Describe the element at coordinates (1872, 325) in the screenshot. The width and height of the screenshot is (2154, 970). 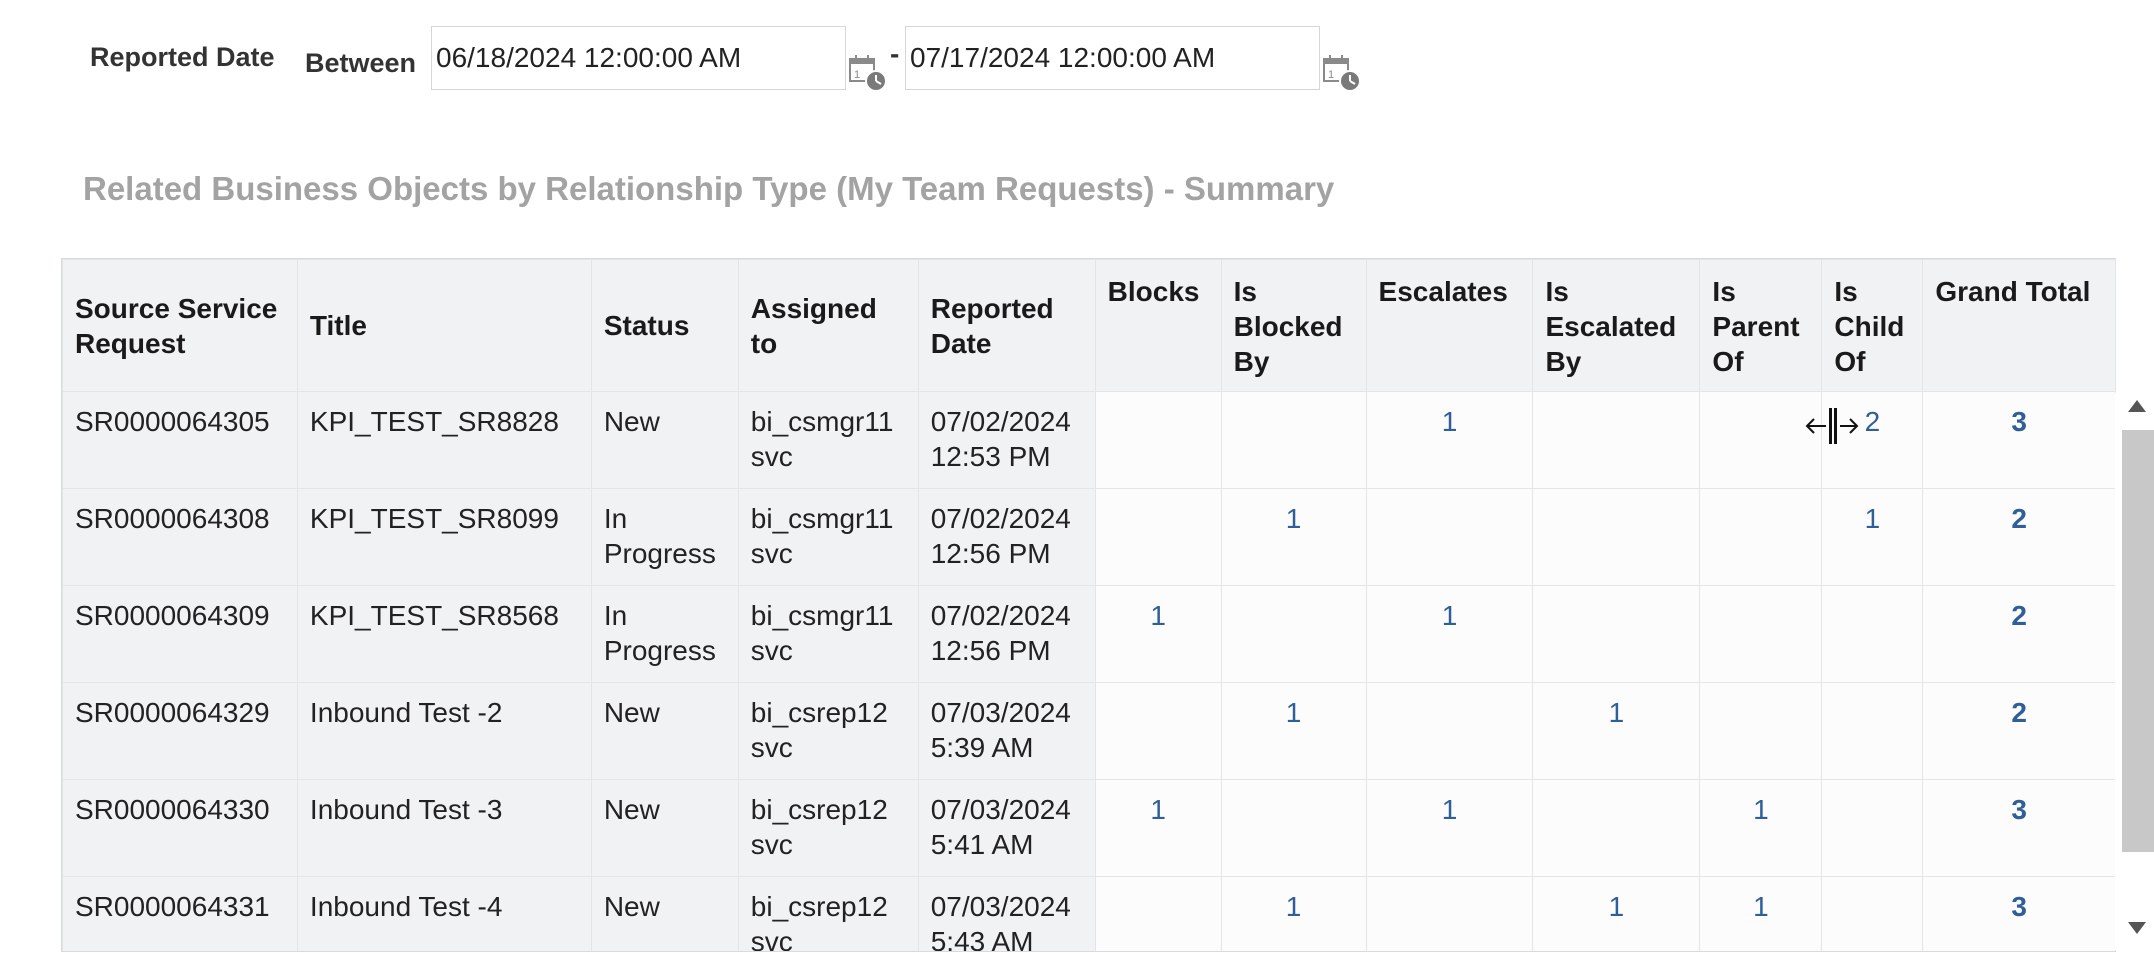
I see `col-header-child-of: Is Child Of` at that location.